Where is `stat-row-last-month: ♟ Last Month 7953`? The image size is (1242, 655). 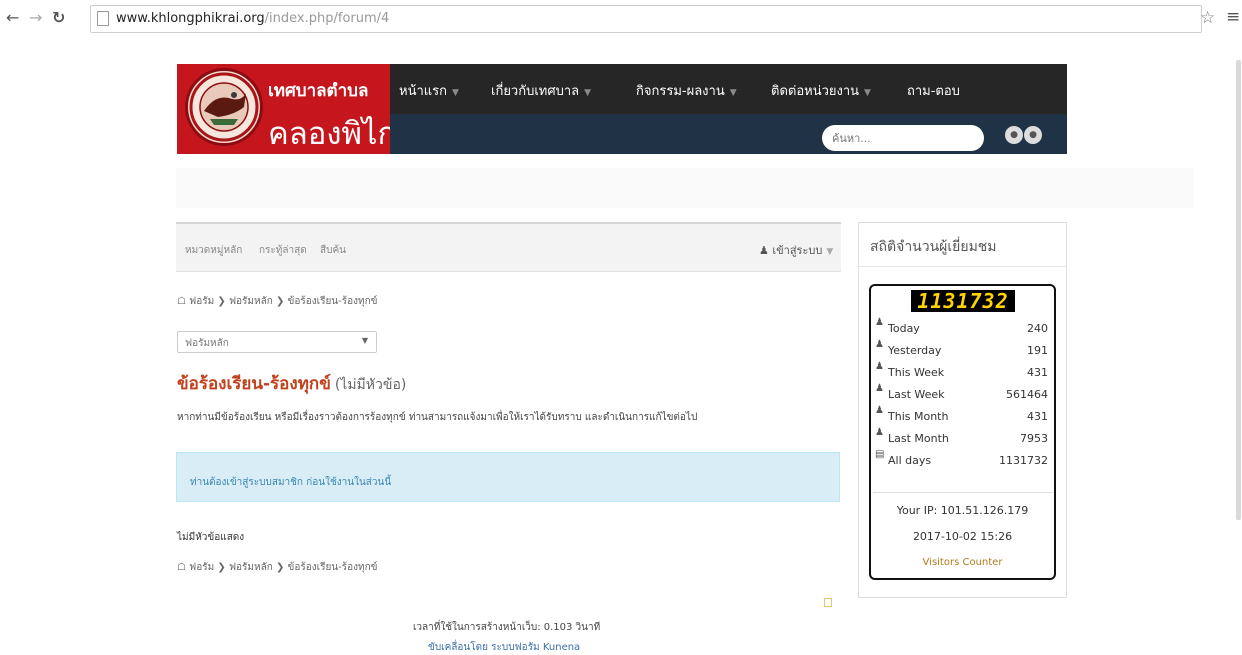
stat-row-last-month: ♟ Last Month 7953 is located at coordinates (962, 437).